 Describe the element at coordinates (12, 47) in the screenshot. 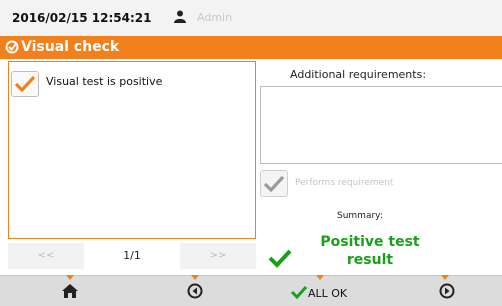

I see `visual-check-icon` at that location.